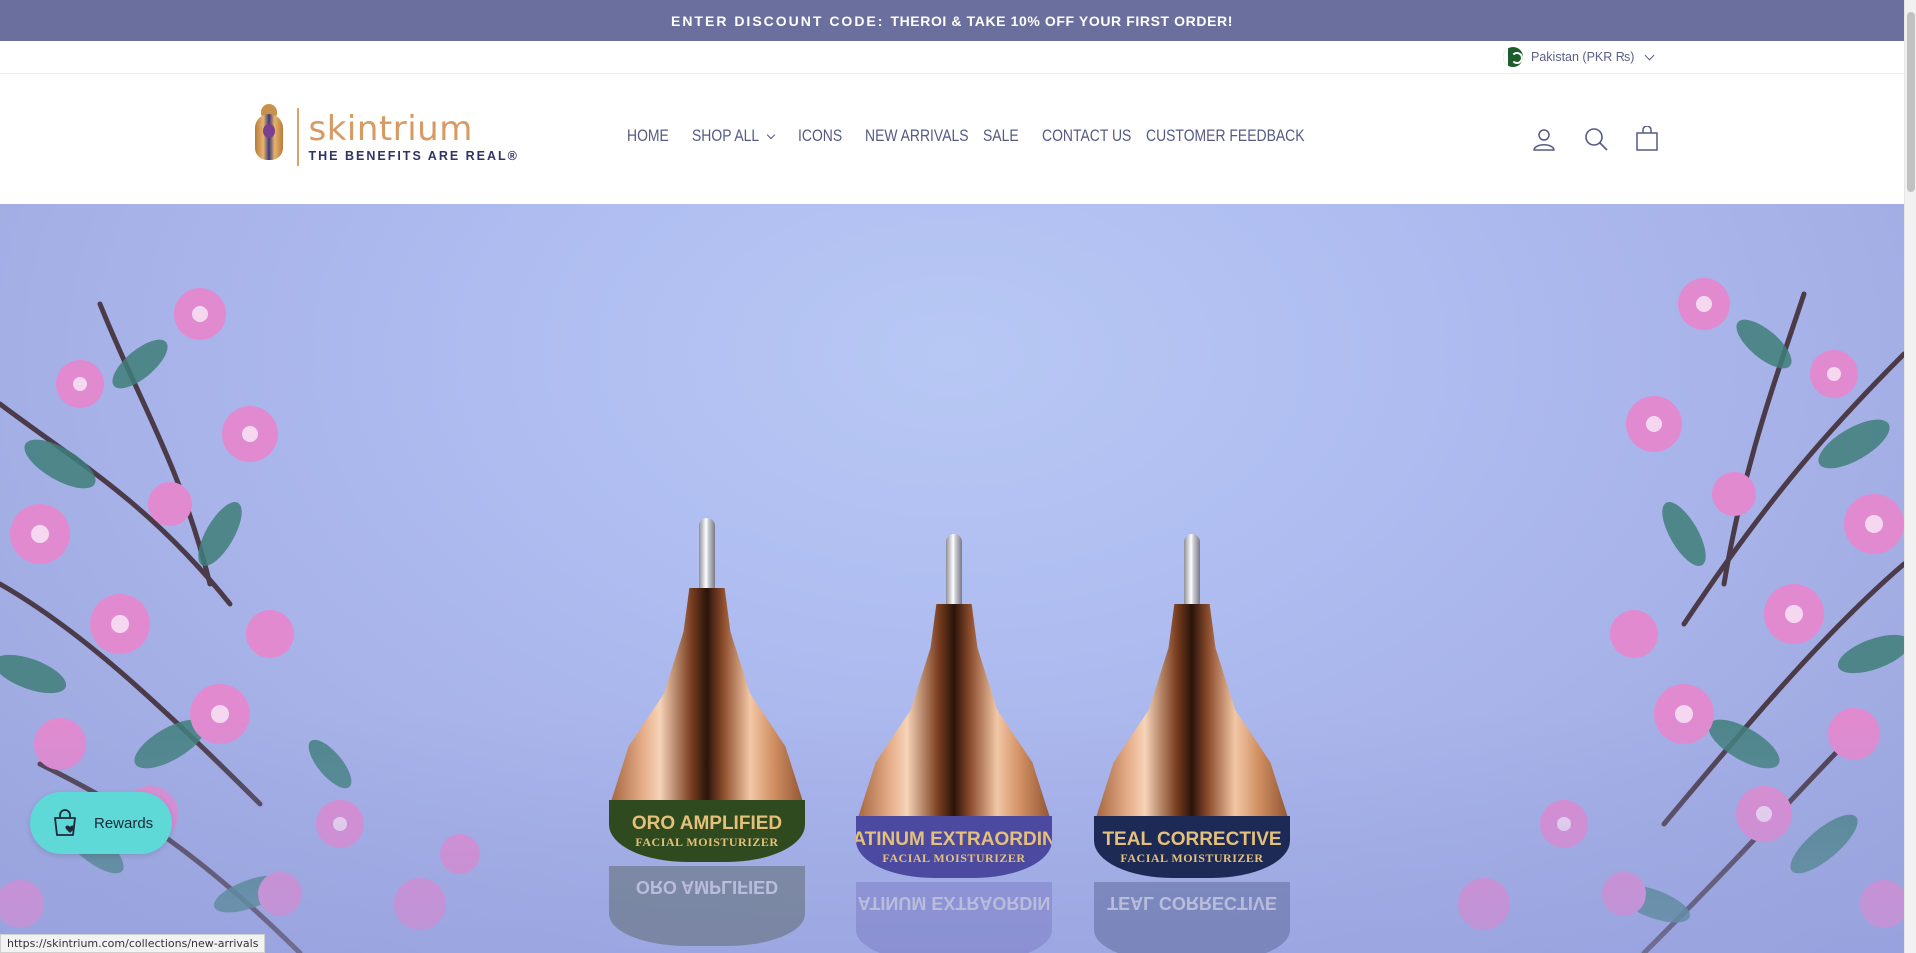 This screenshot has width=1916, height=953. I want to click on jar-label-band: ORO AMPLIFIED FACIAL MOISTURIZER, so click(707, 831).